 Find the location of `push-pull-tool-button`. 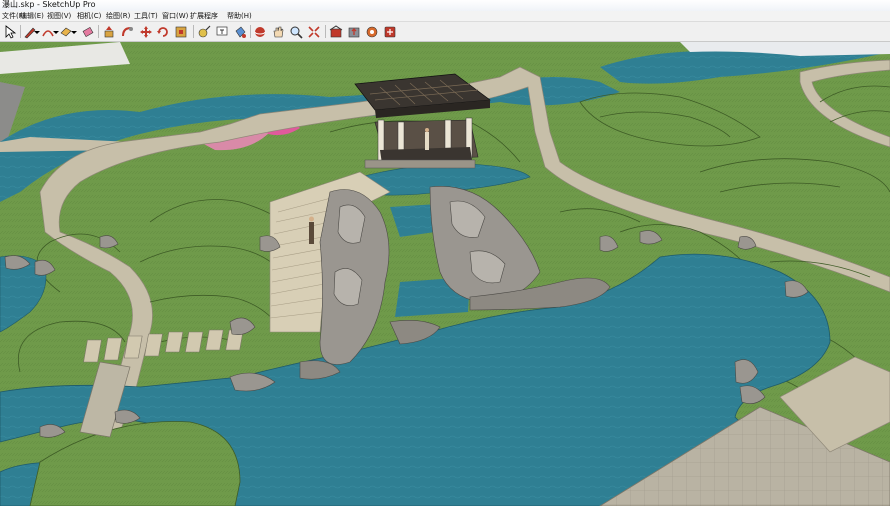

push-pull-tool-button is located at coordinates (109, 31).